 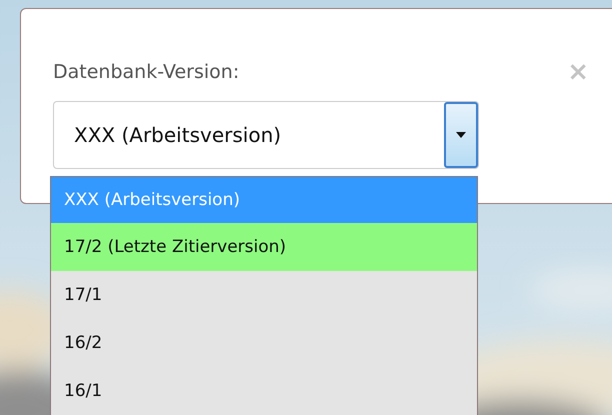 What do you see at coordinates (146, 72) in the screenshot?
I see `field-label: Datenbank-Version:` at bounding box center [146, 72].